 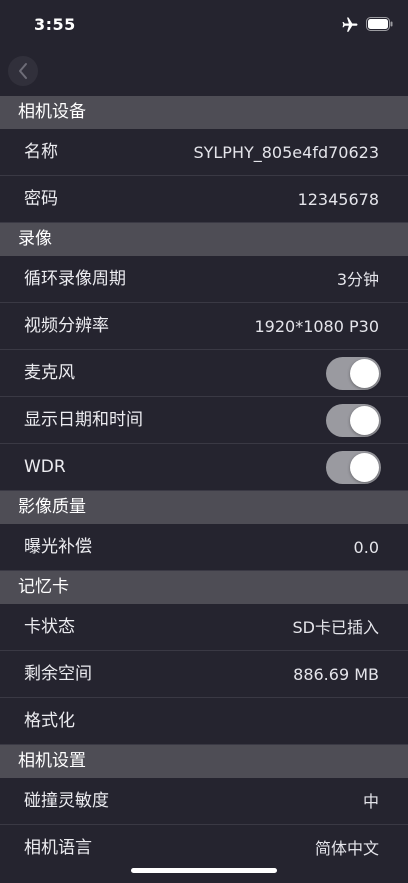 I want to click on row-exposure: 曝光补偿 0.0, so click(x=204, y=547).